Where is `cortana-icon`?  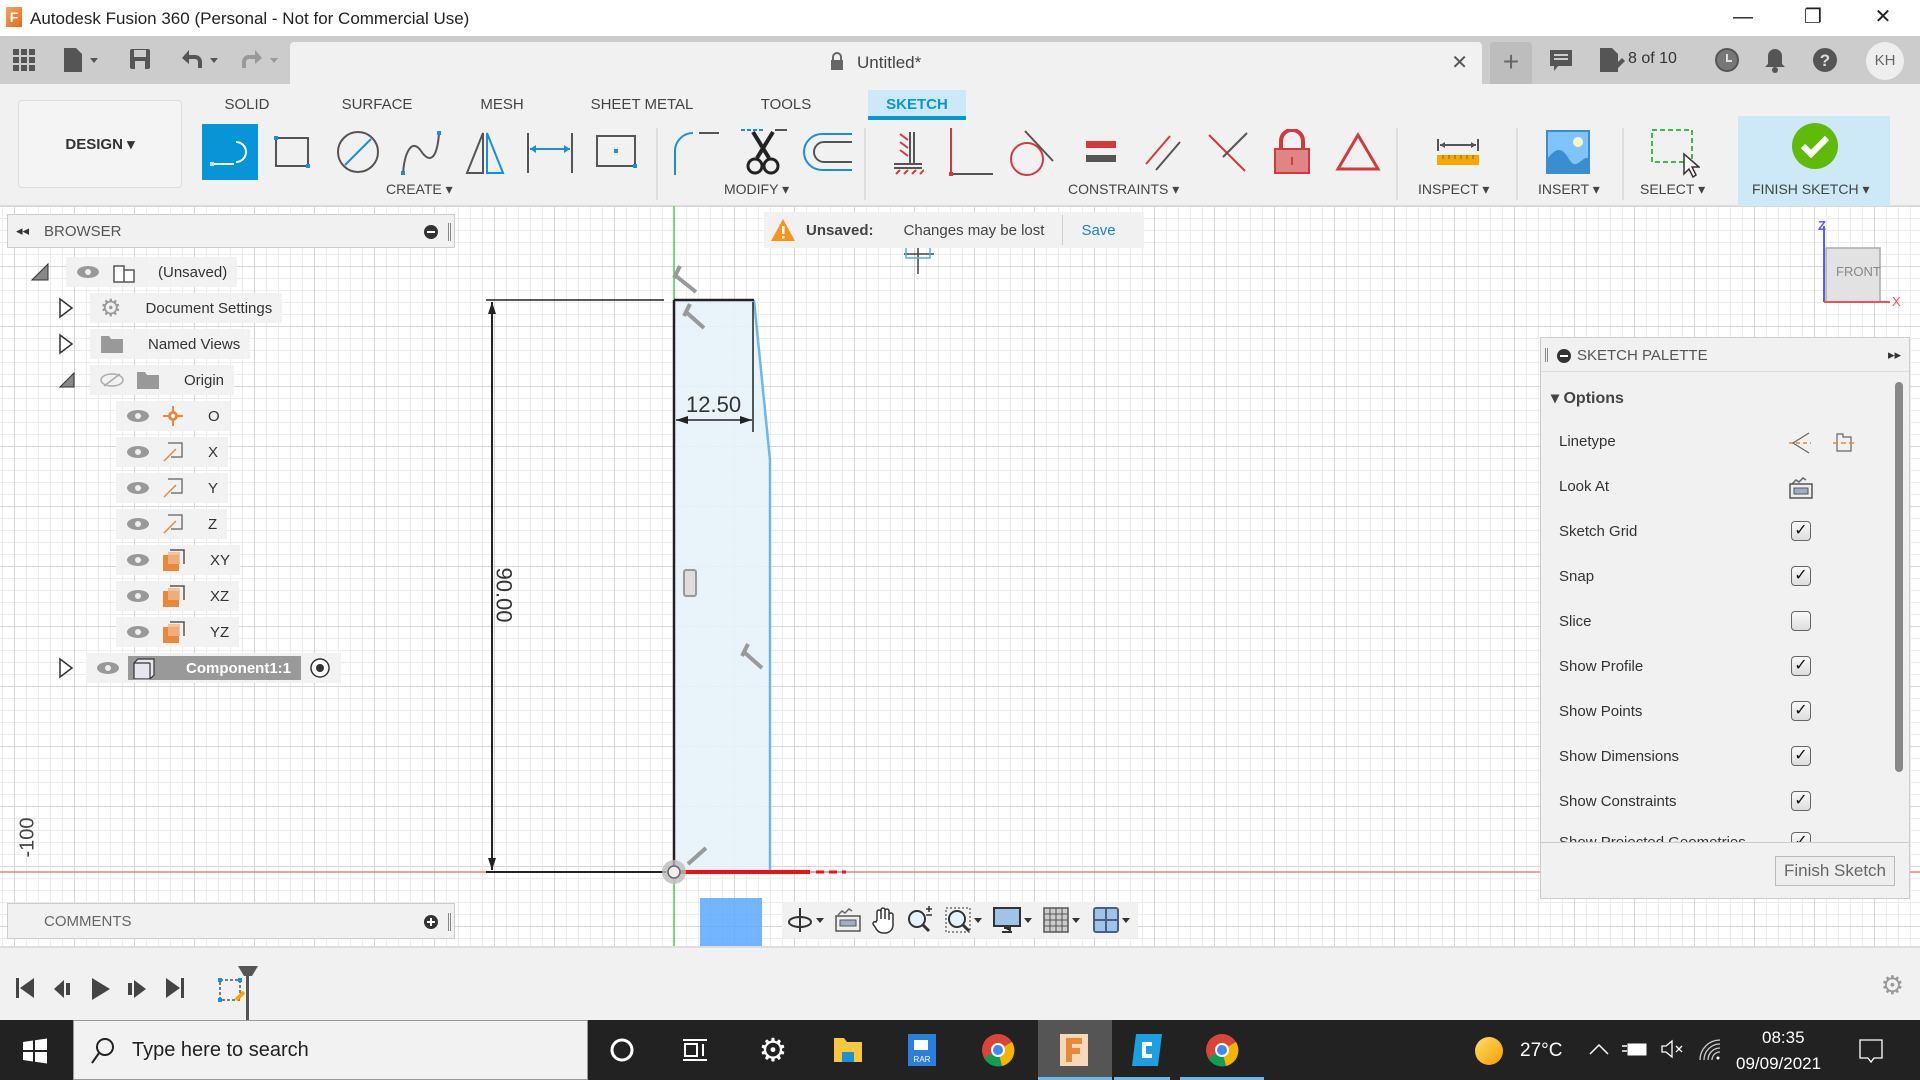
cortana-icon is located at coordinates (622, 1050).